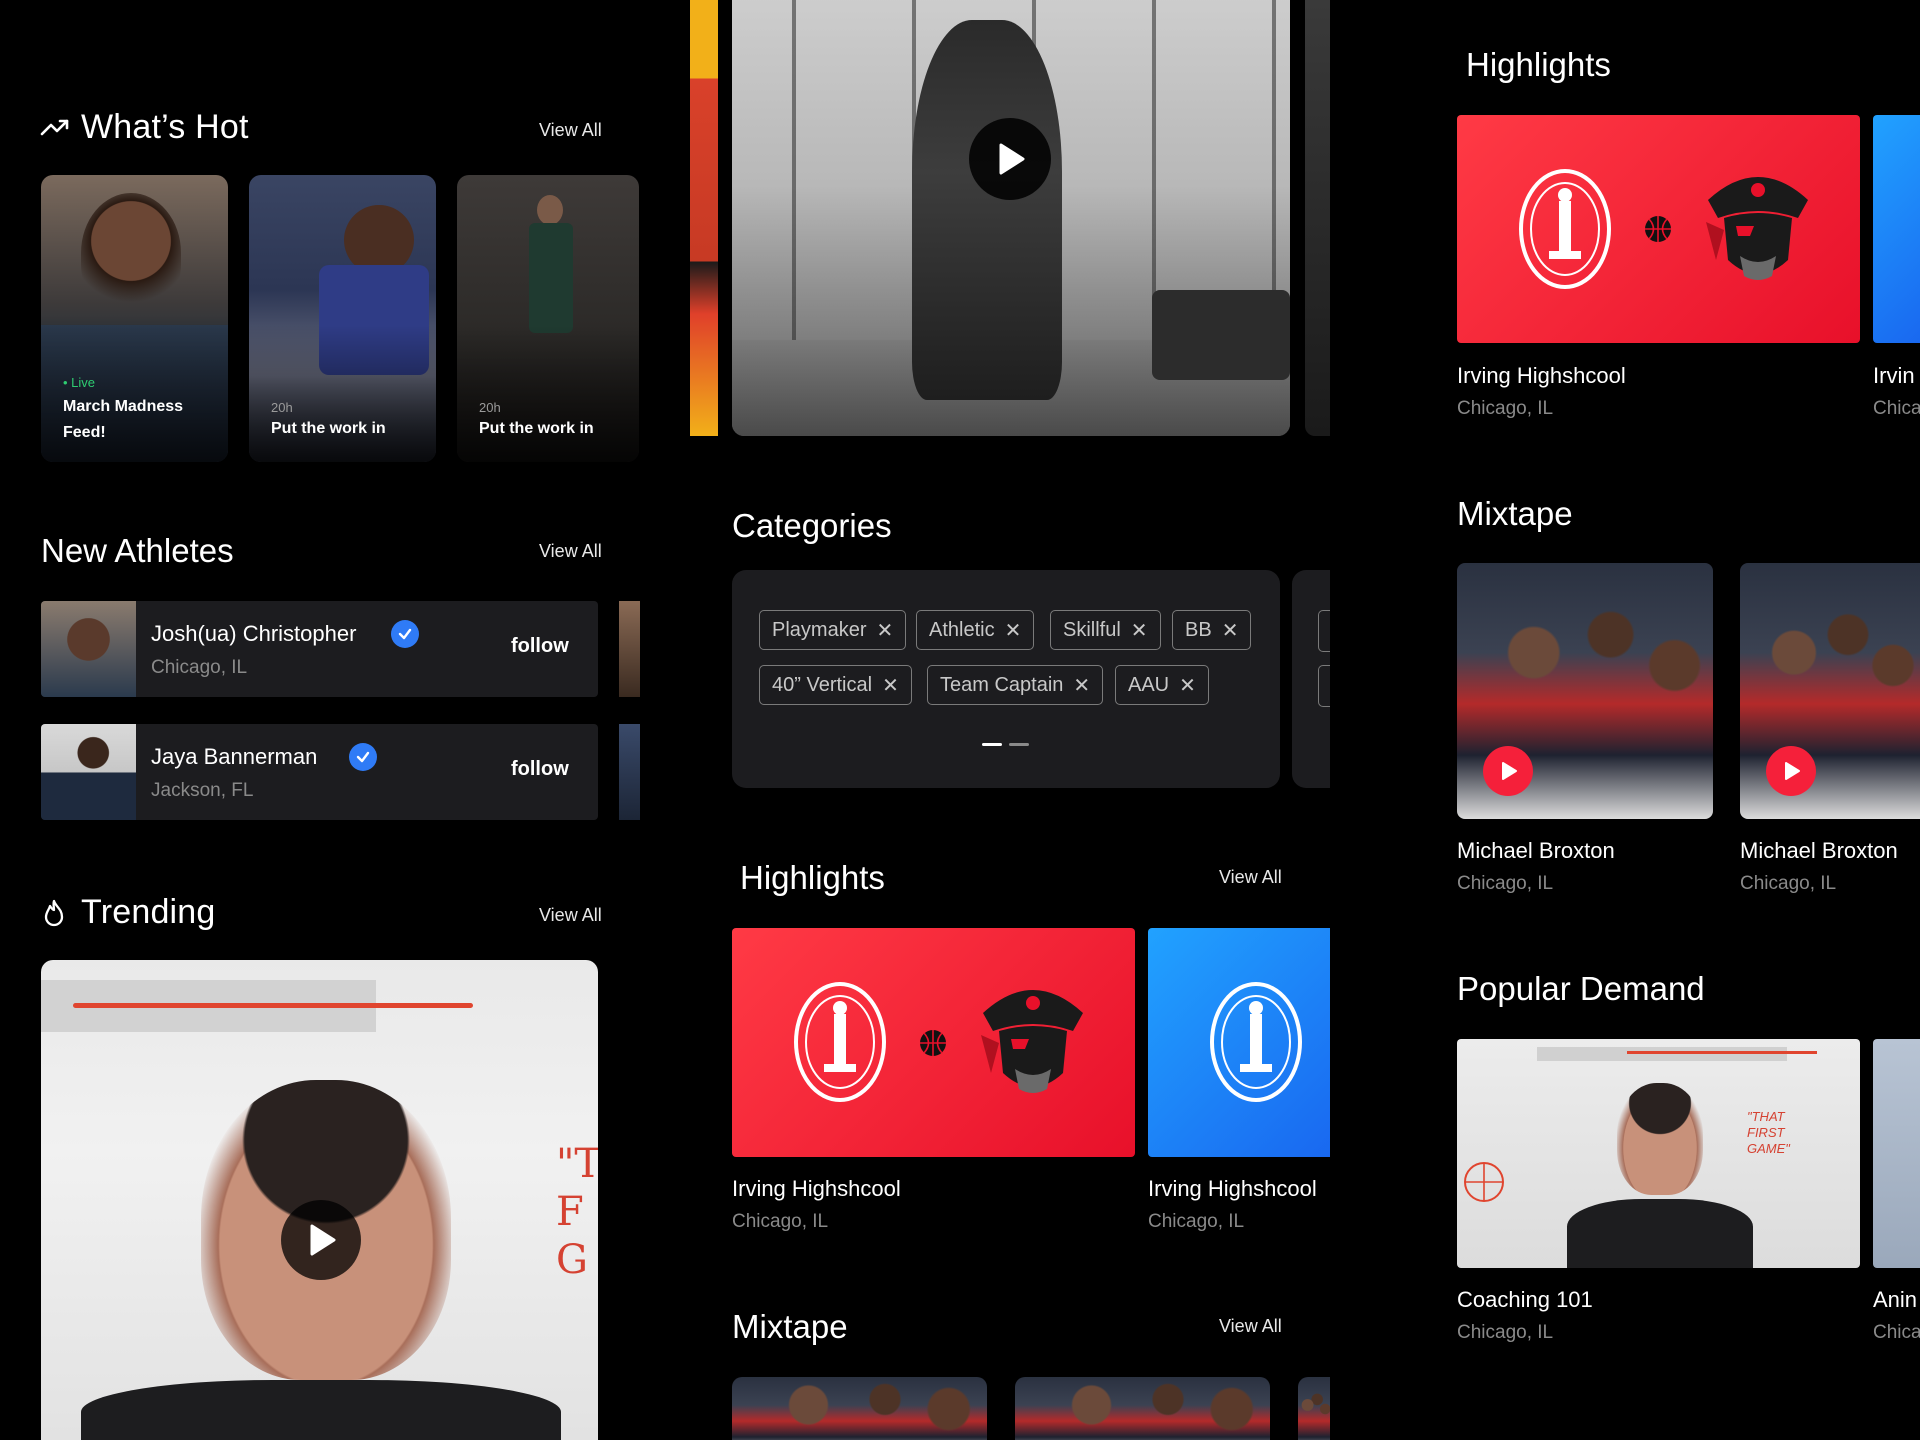  I want to click on new-athletes-view-all: View All, so click(570, 551).